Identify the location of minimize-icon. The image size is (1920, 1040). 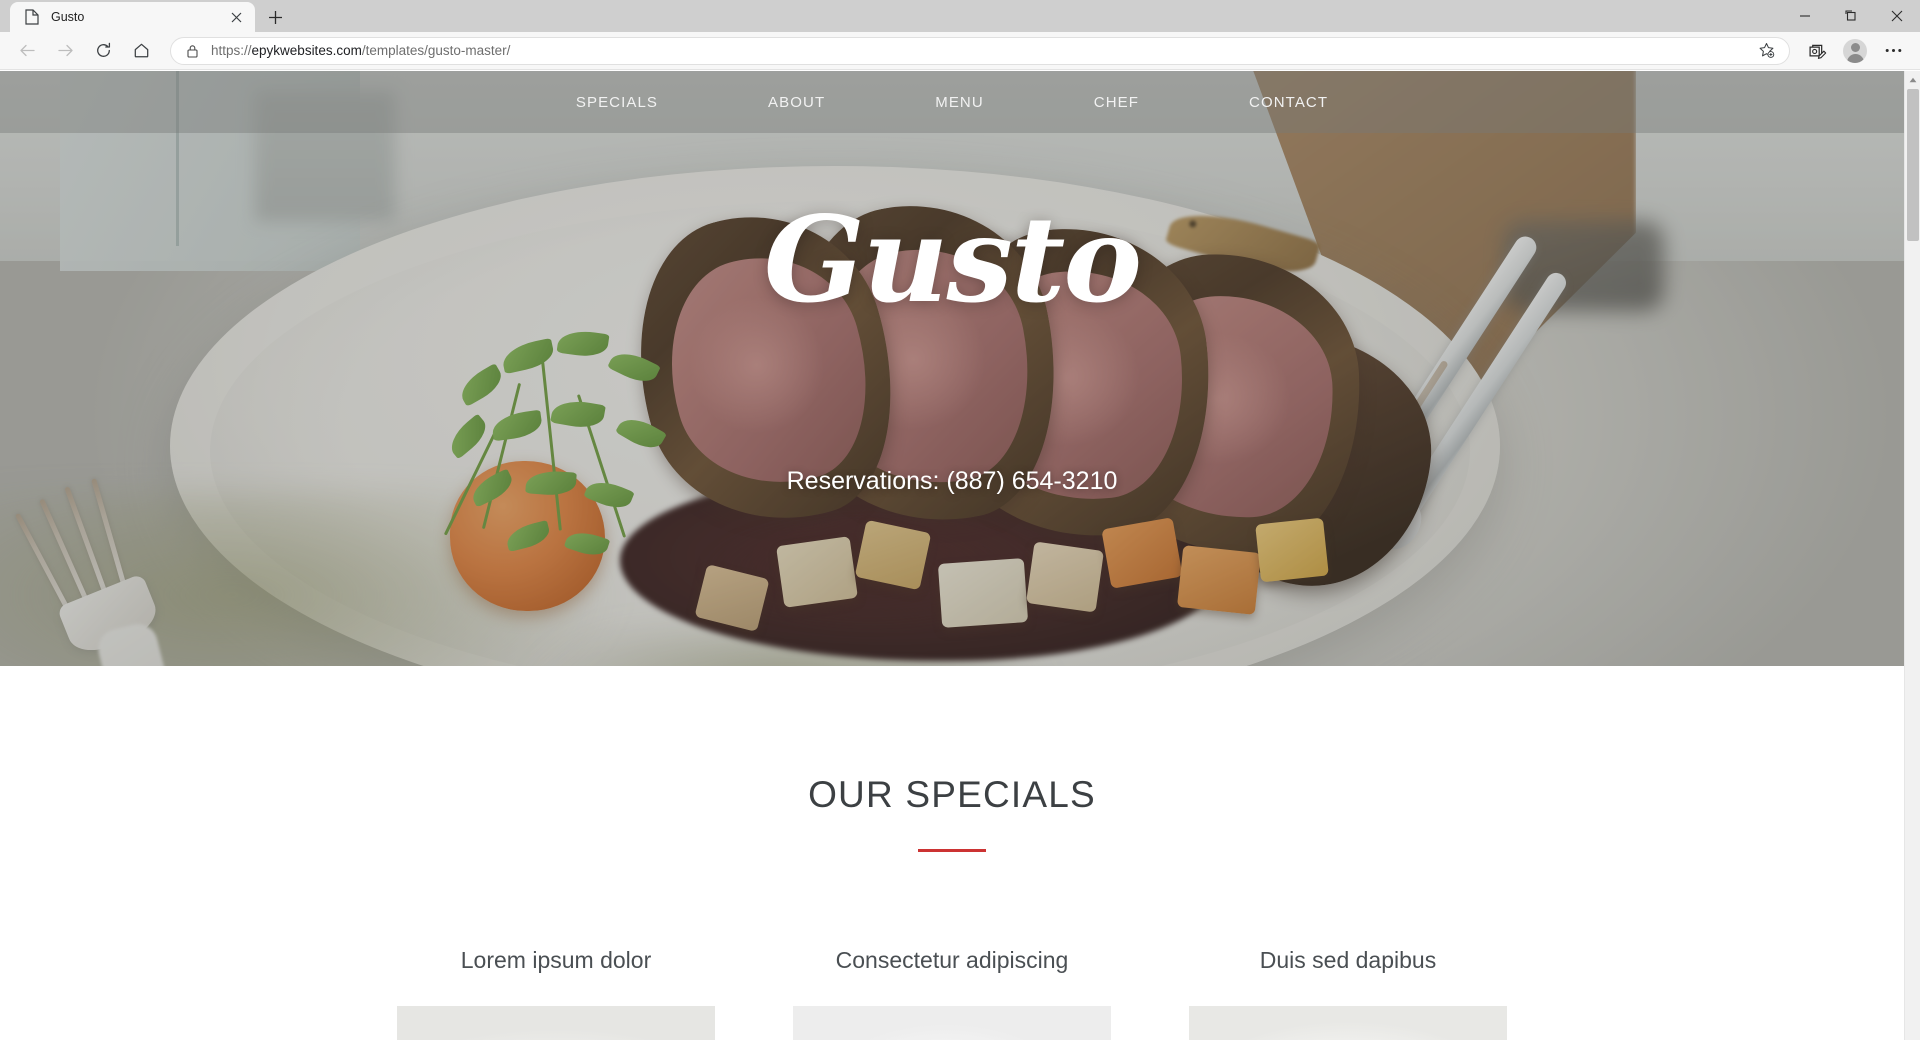
(1805, 16).